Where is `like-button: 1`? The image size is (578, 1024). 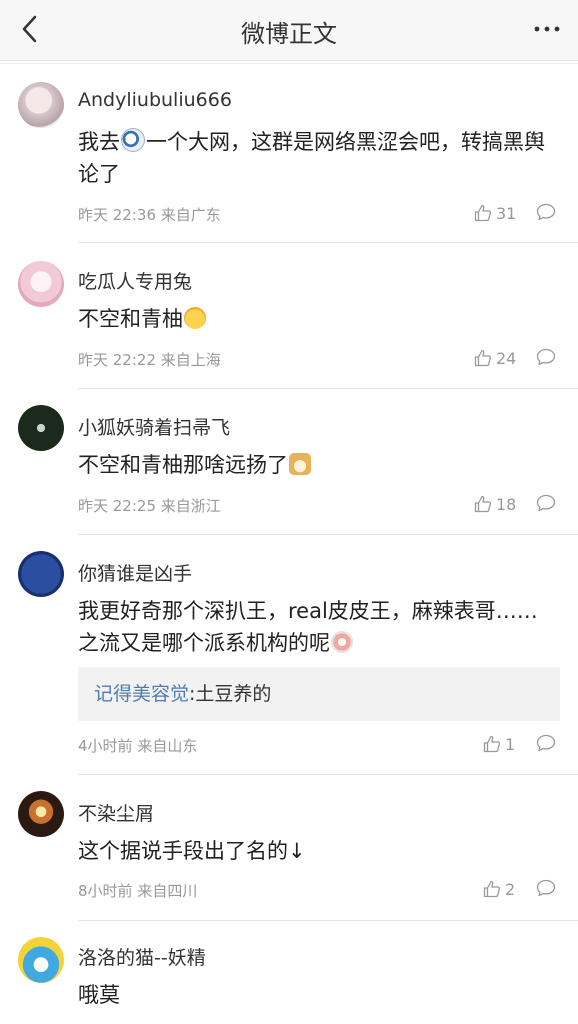
like-button: 1 is located at coordinates (499, 744).